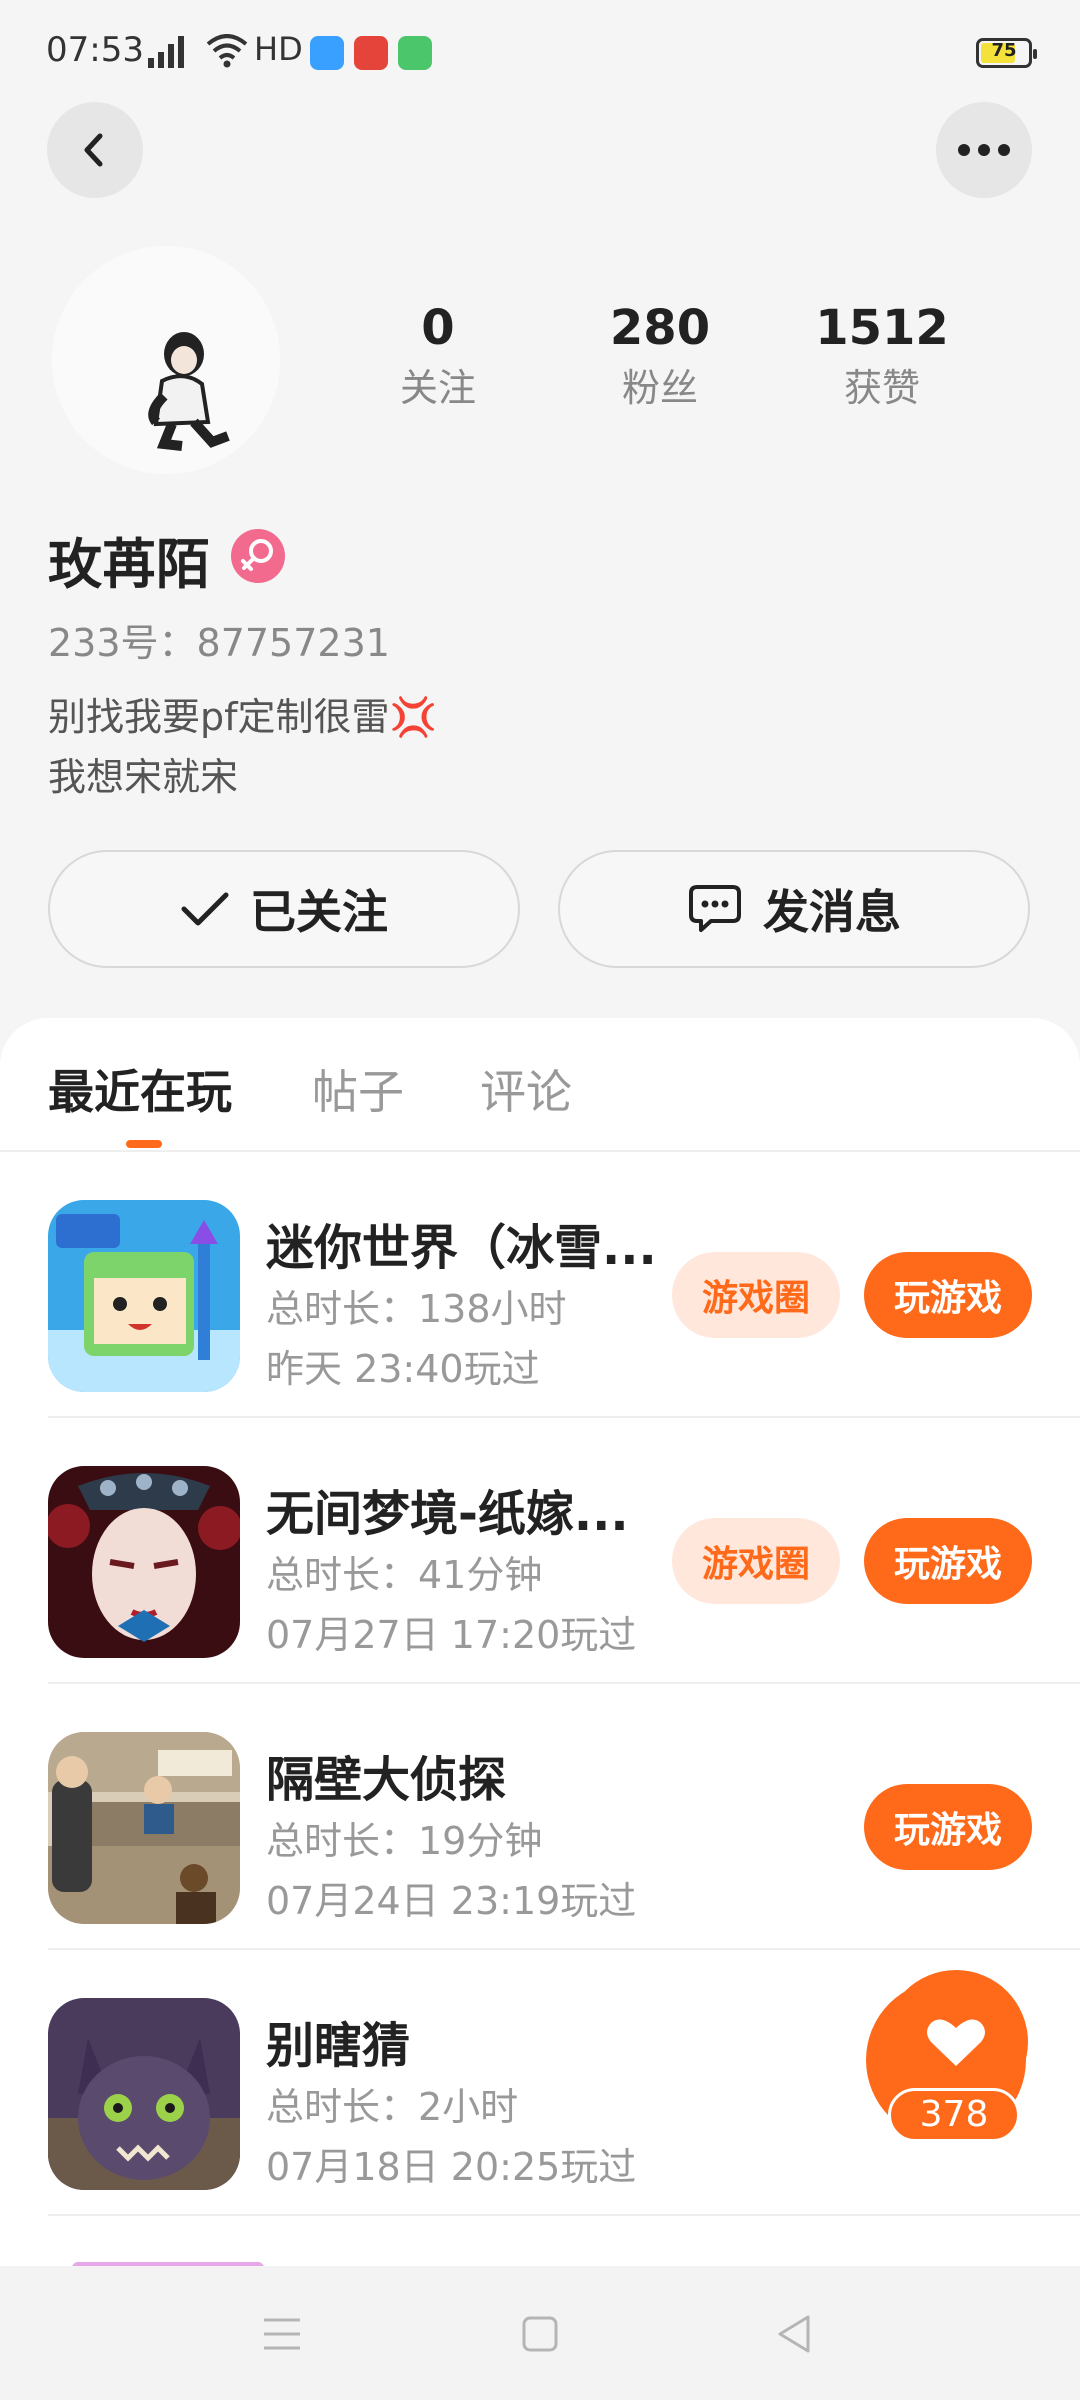 This screenshot has height=2400, width=1080. Describe the element at coordinates (144, 1562) in the screenshot. I see `game-icon-dream` at that location.